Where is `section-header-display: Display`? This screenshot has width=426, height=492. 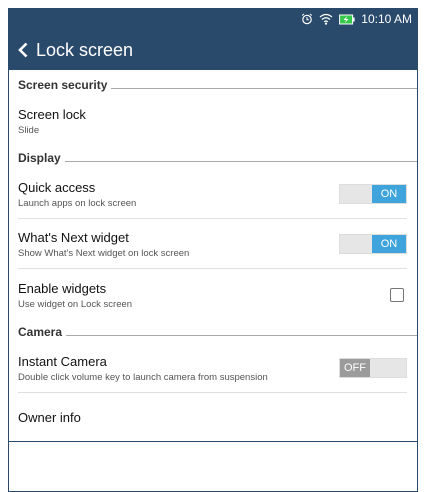 section-header-display: Display is located at coordinates (213, 158).